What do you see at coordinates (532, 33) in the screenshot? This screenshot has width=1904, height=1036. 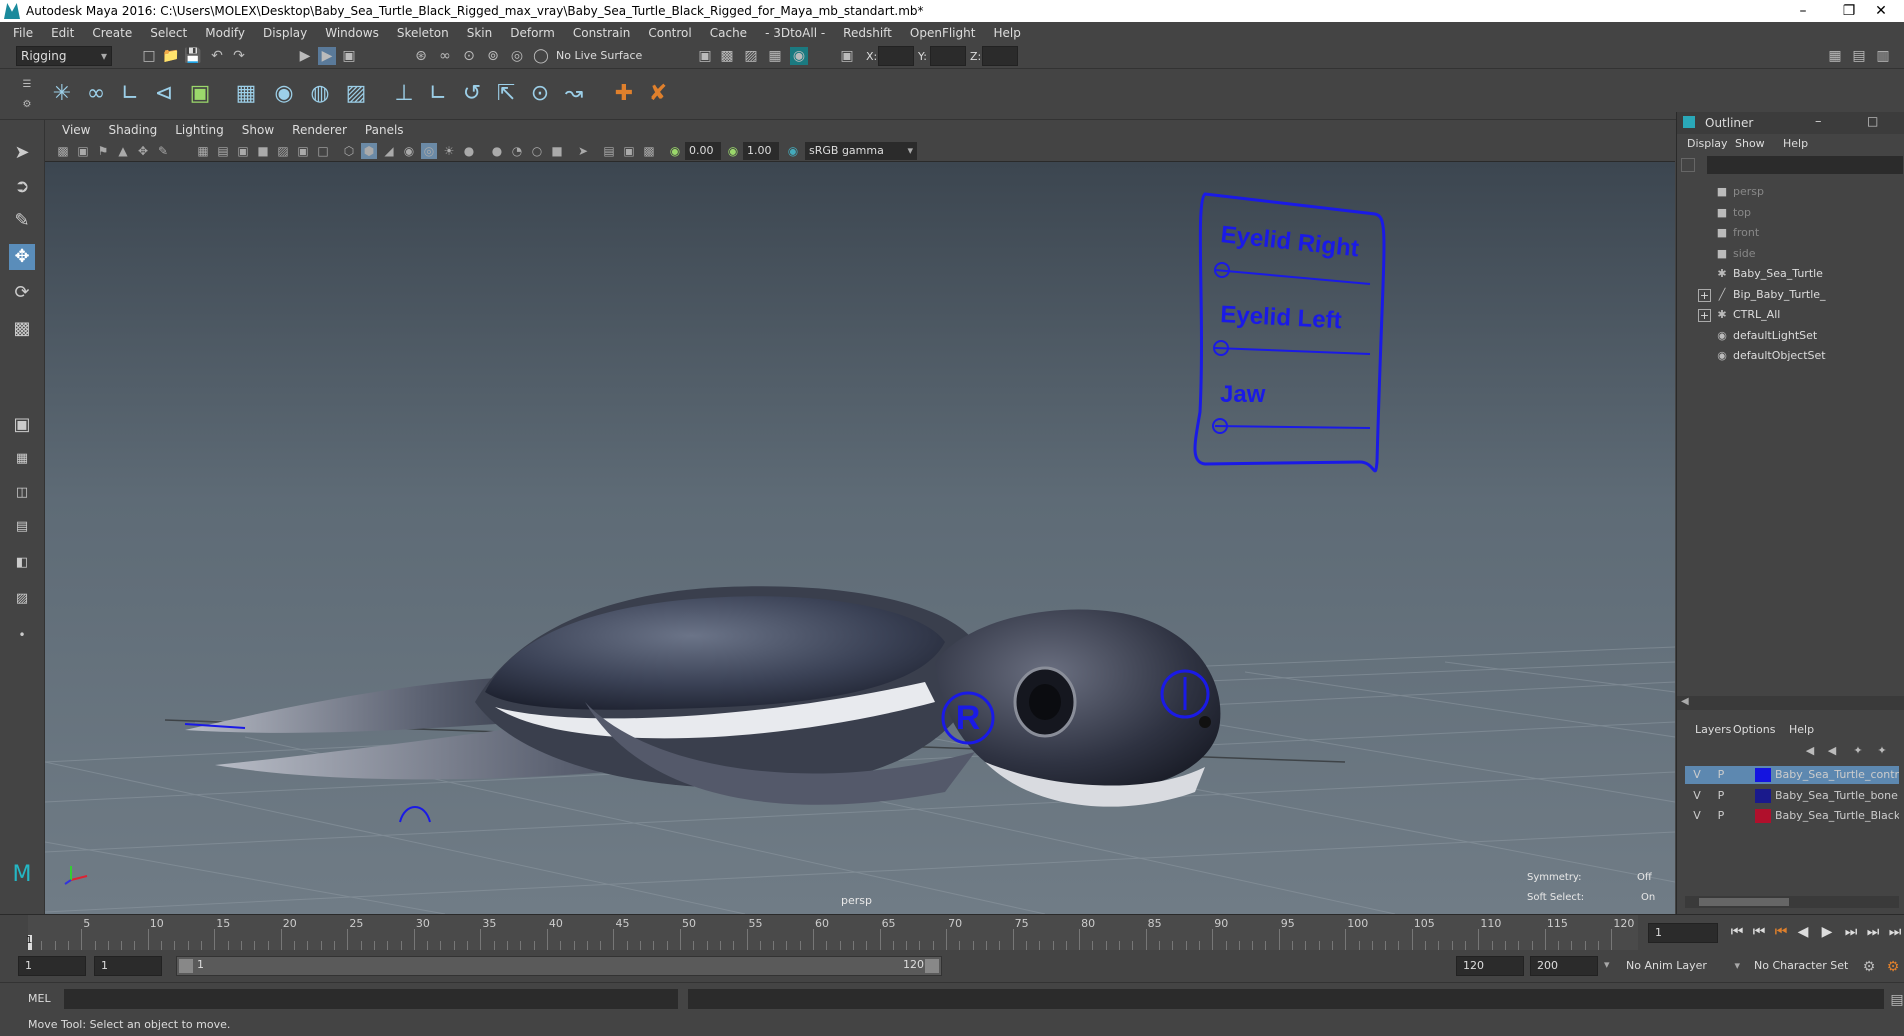 I see `menu-item: Deform` at bounding box center [532, 33].